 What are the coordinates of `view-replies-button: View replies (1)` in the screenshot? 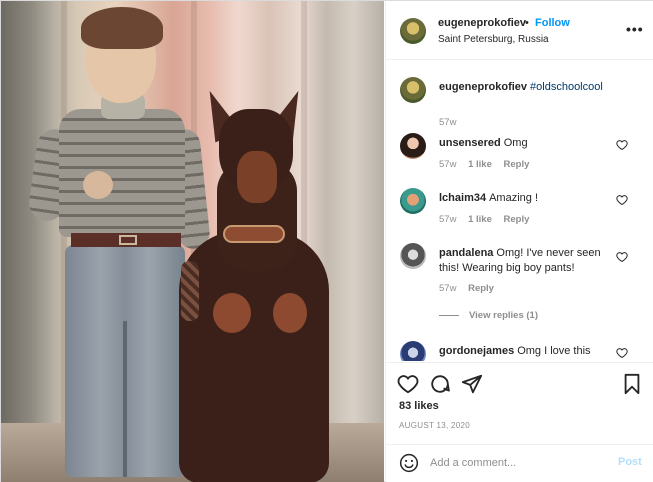 It's located at (488, 315).